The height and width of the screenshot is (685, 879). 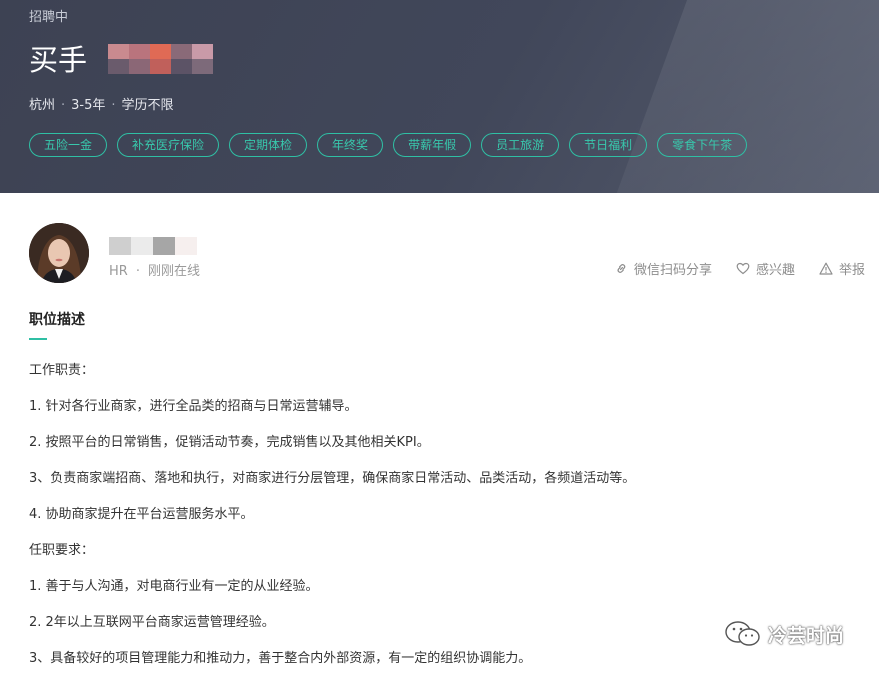 I want to click on description-line: 2. 按照平台的日常销售，促销活动节奏，完成销售以及其他相关KPI。, so click(x=229, y=442).